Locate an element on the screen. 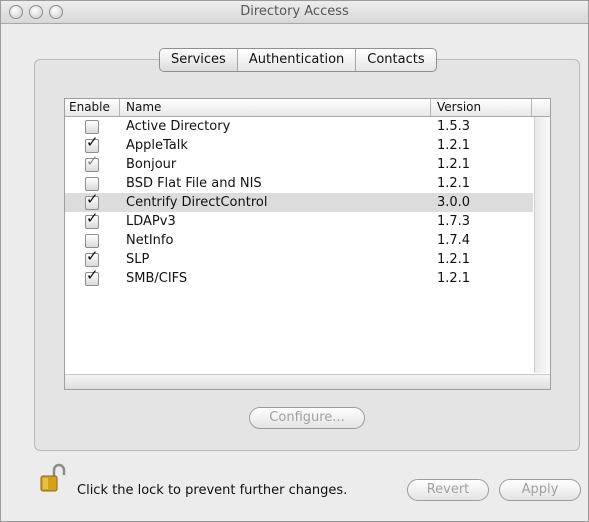 This screenshot has width=589, height=522. service-version: 1.7.4 is located at coordinates (454, 240).